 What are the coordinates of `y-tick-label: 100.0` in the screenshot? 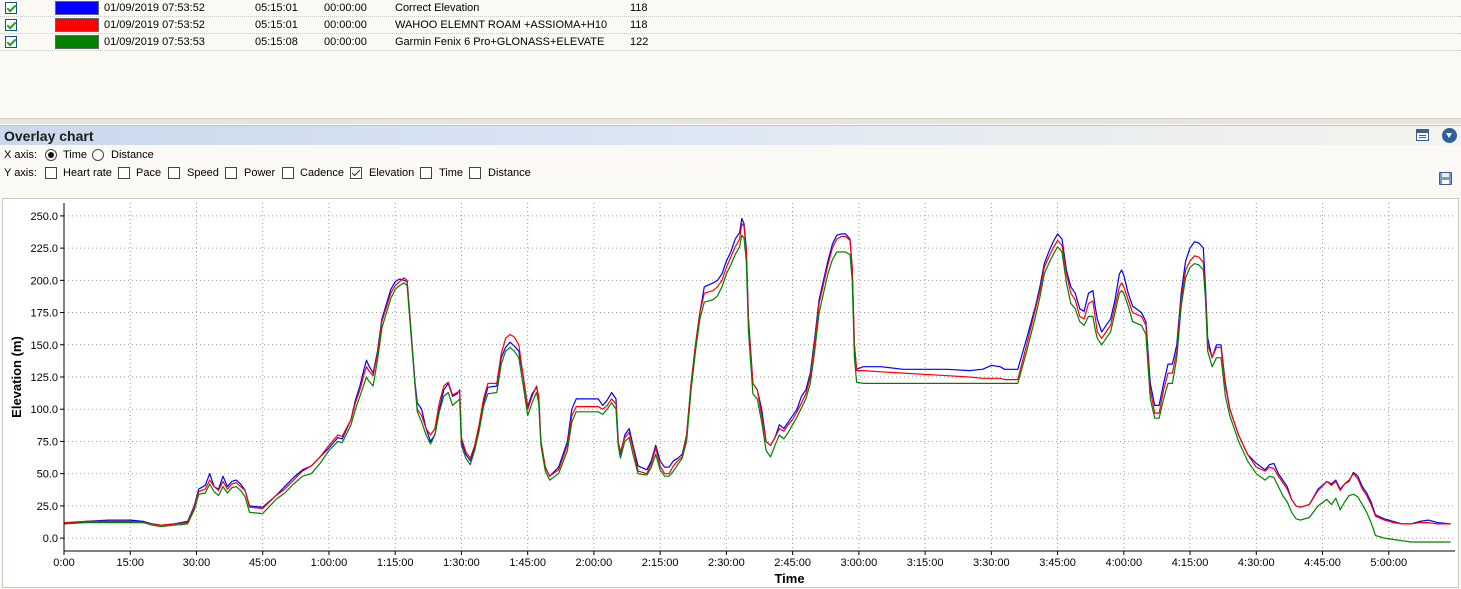 It's located at (44, 410).